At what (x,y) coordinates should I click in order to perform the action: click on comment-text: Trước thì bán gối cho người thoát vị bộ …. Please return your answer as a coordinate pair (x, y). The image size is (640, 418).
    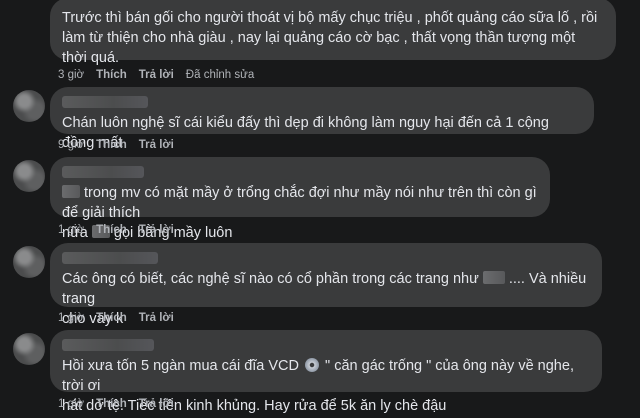
    Looking at the image, I should click on (332, 38).